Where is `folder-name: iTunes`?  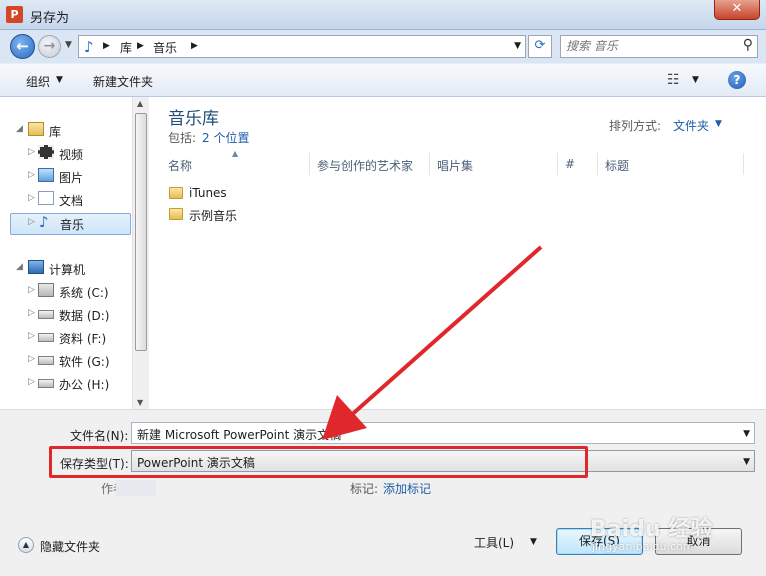 folder-name: iTunes is located at coordinates (208, 193).